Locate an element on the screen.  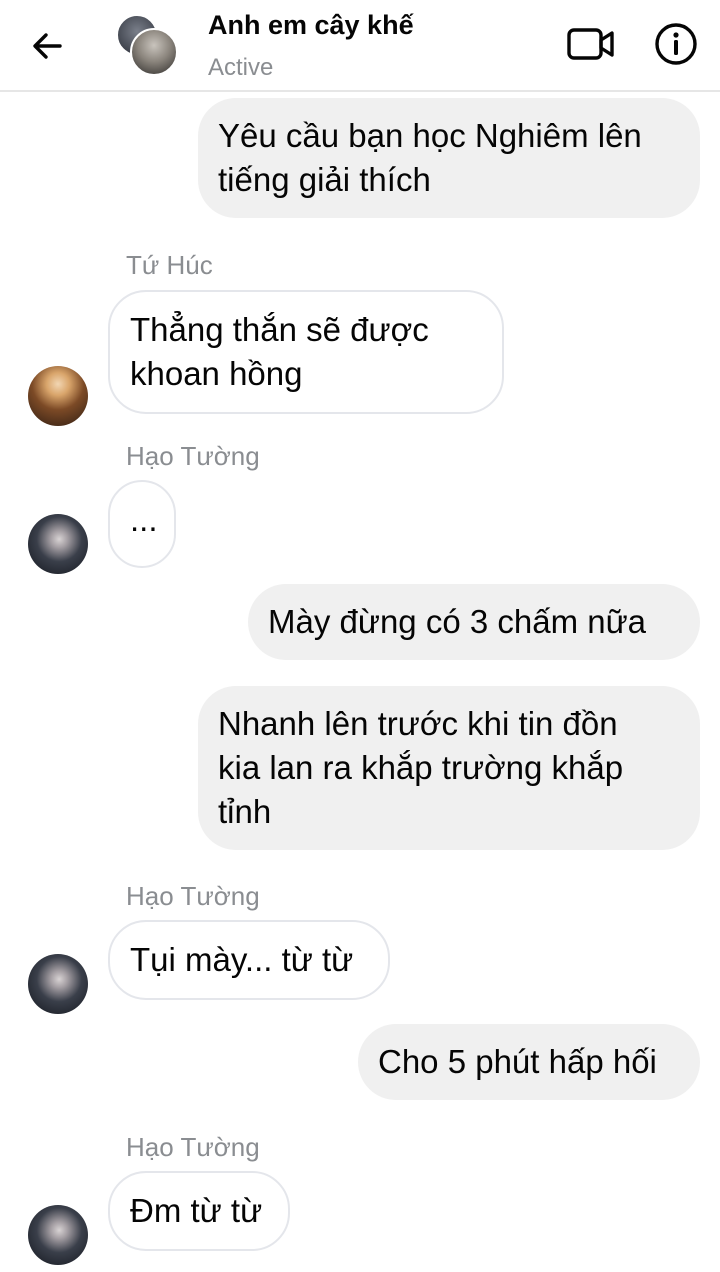
active-status: Active is located at coordinates (241, 67).